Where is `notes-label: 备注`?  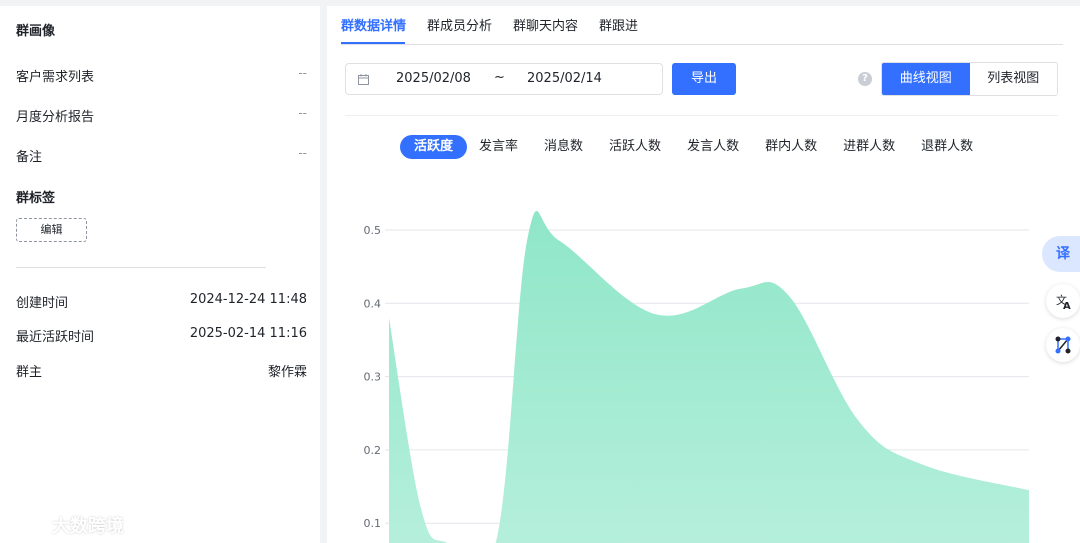 notes-label: 备注 is located at coordinates (29, 157).